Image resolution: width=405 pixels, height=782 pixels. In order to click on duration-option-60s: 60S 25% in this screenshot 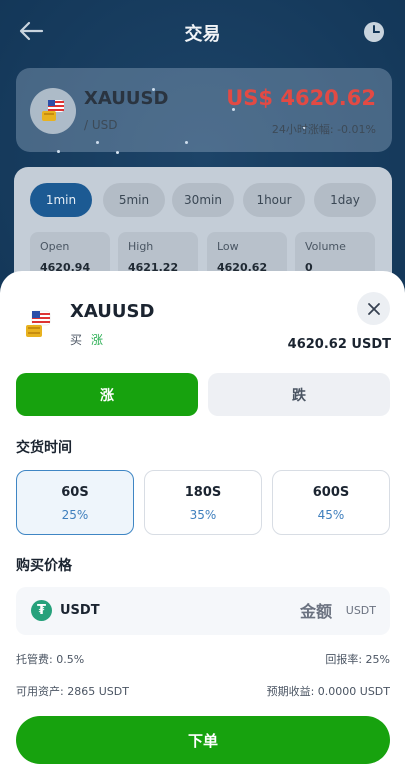, I will do `click(75, 502)`.